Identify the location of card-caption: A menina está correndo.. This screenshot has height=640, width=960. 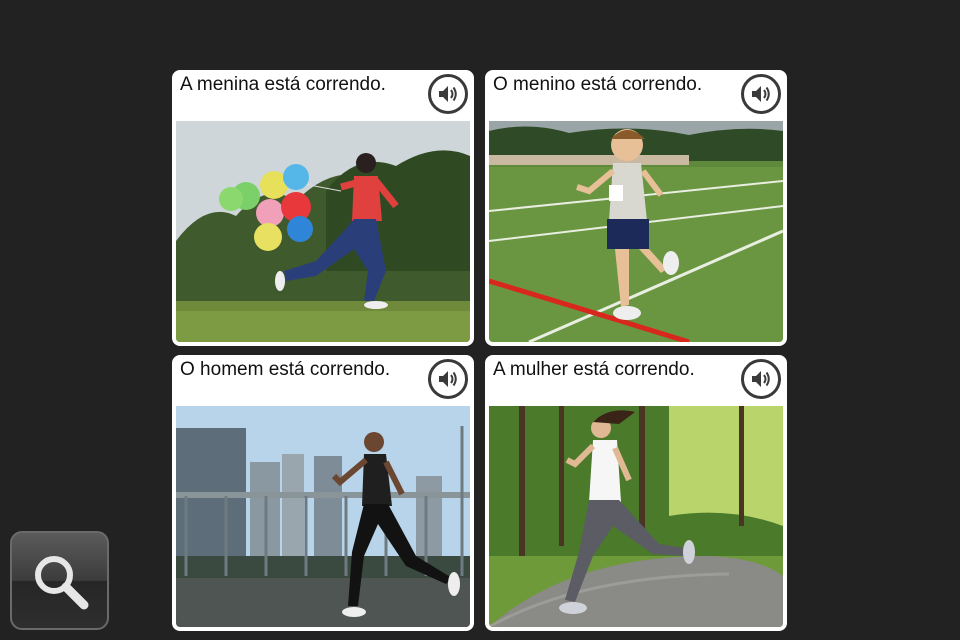
(283, 84).